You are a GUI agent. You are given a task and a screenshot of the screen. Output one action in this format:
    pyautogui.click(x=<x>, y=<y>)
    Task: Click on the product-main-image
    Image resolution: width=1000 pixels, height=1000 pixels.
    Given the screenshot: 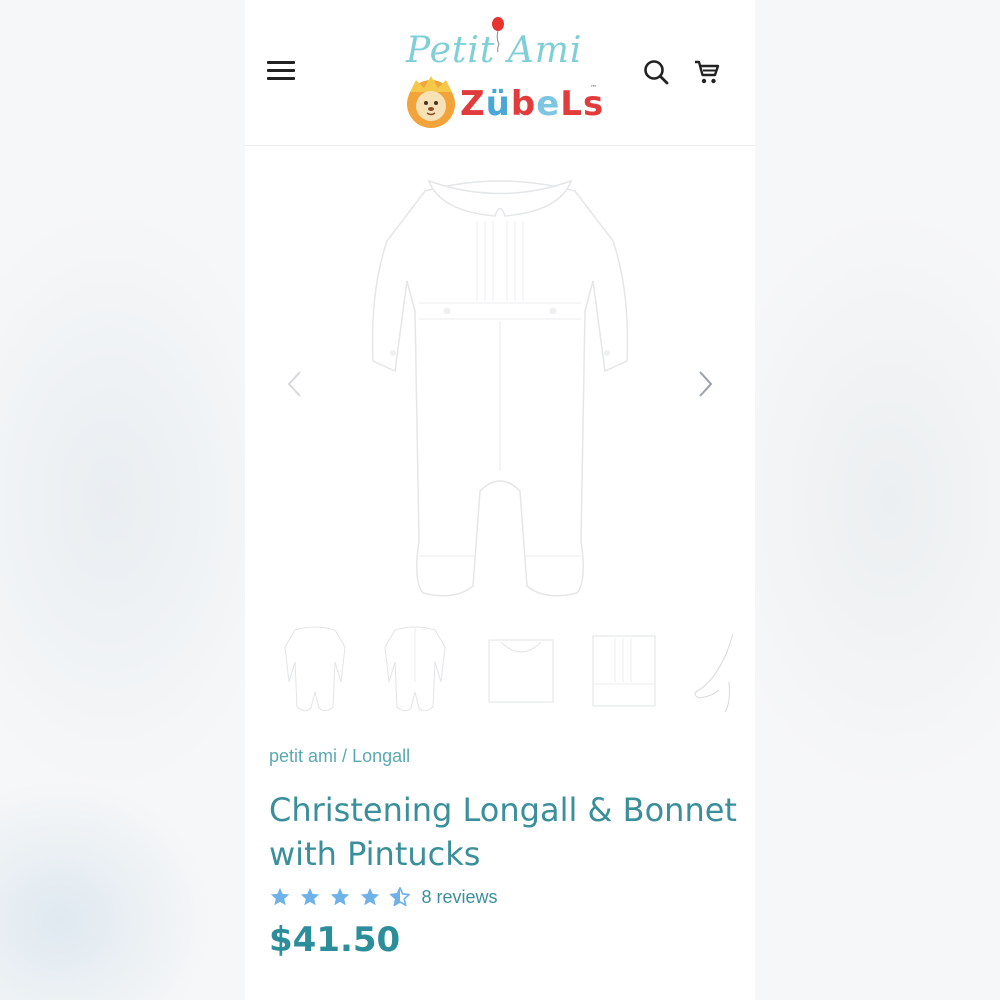 What is the action you would take?
    pyautogui.click(x=500, y=381)
    